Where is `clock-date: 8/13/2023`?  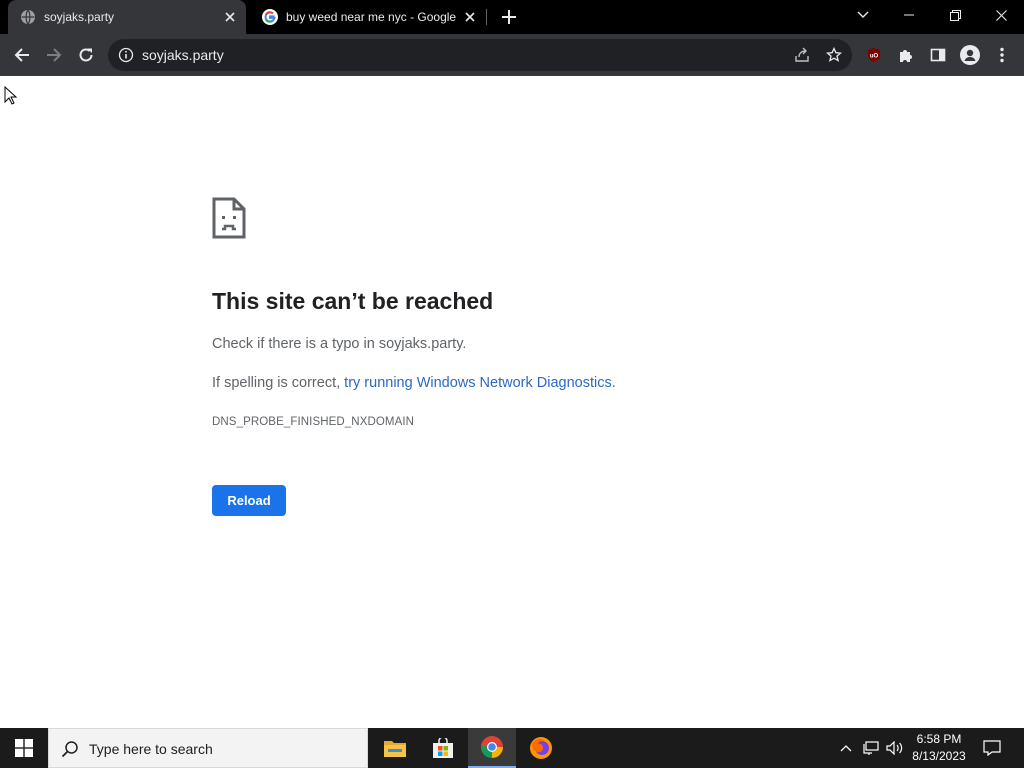
clock-date: 8/13/2023 is located at coordinates (939, 756).